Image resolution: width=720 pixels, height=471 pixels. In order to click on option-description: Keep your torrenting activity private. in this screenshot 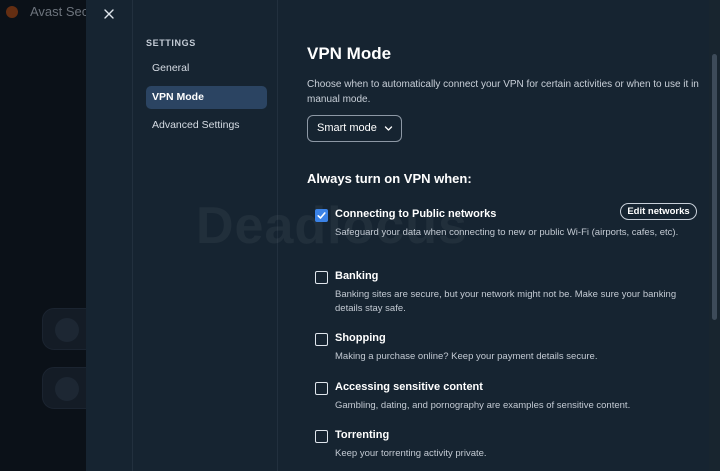, I will do `click(411, 453)`.